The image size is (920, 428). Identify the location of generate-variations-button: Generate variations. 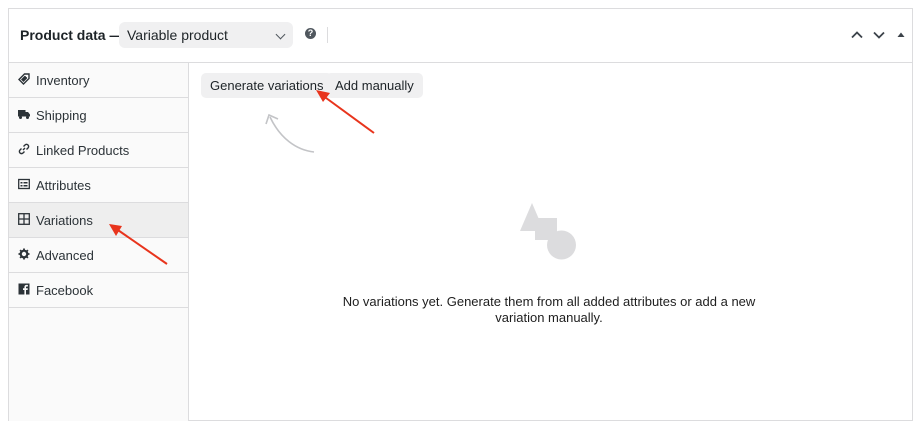
(267, 85).